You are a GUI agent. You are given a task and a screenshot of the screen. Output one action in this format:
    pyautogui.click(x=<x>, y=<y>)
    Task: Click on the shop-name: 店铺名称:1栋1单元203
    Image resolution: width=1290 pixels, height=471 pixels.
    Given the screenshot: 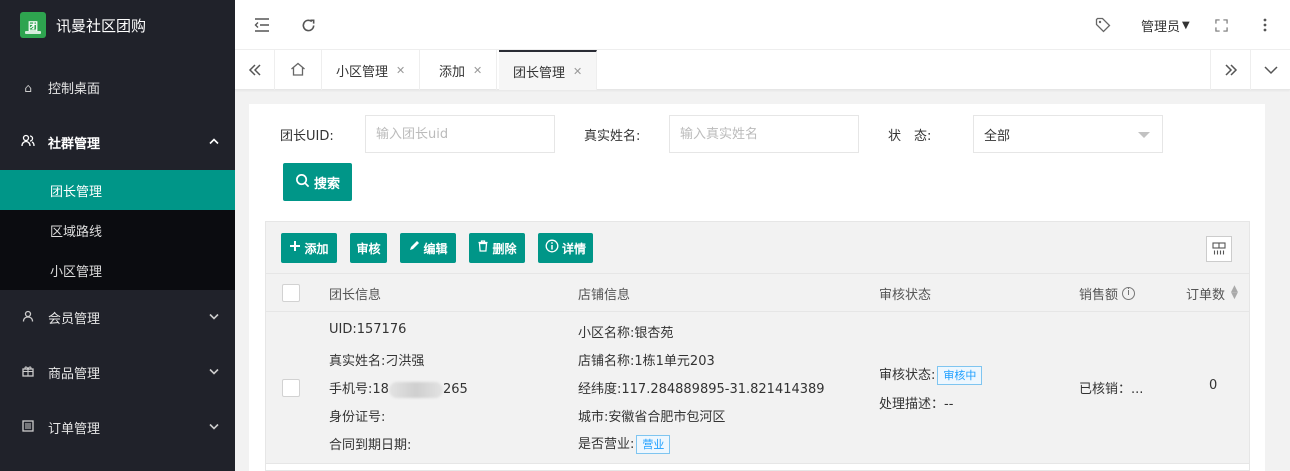 What is the action you would take?
    pyautogui.click(x=646, y=361)
    